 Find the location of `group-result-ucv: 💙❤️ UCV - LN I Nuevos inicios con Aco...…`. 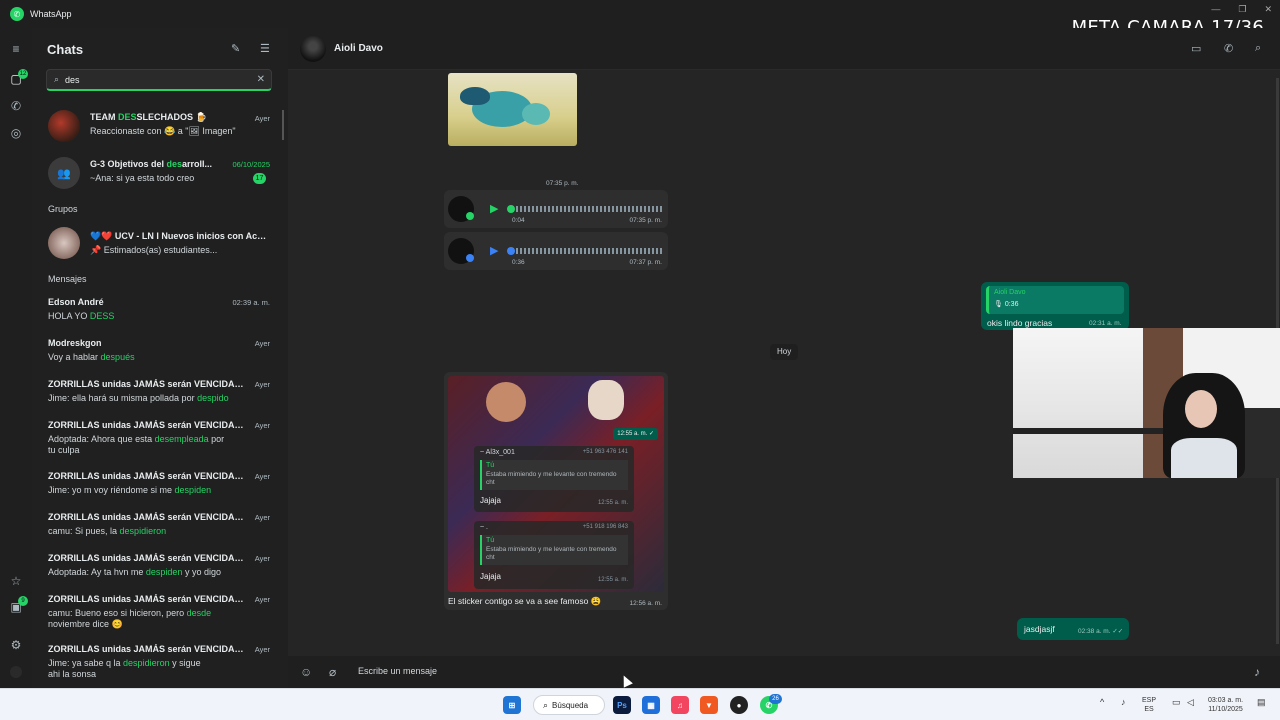

group-result-ucv: 💙❤️ UCV - LN I Nuevos inicios con Aco...… is located at coordinates (158, 244).